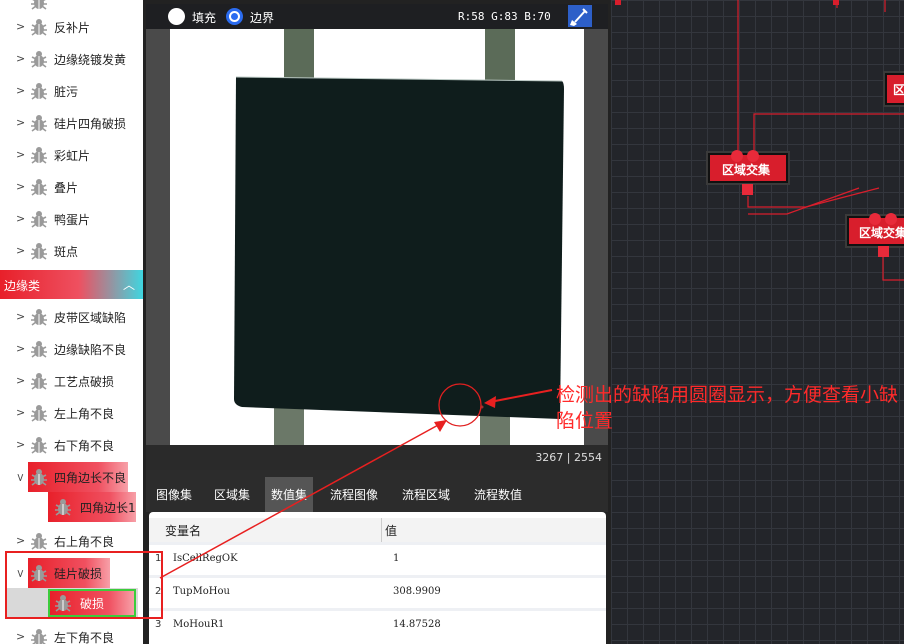  What do you see at coordinates (66, 188) in the screenshot?
I see `tree-item-label: 叠片` at bounding box center [66, 188].